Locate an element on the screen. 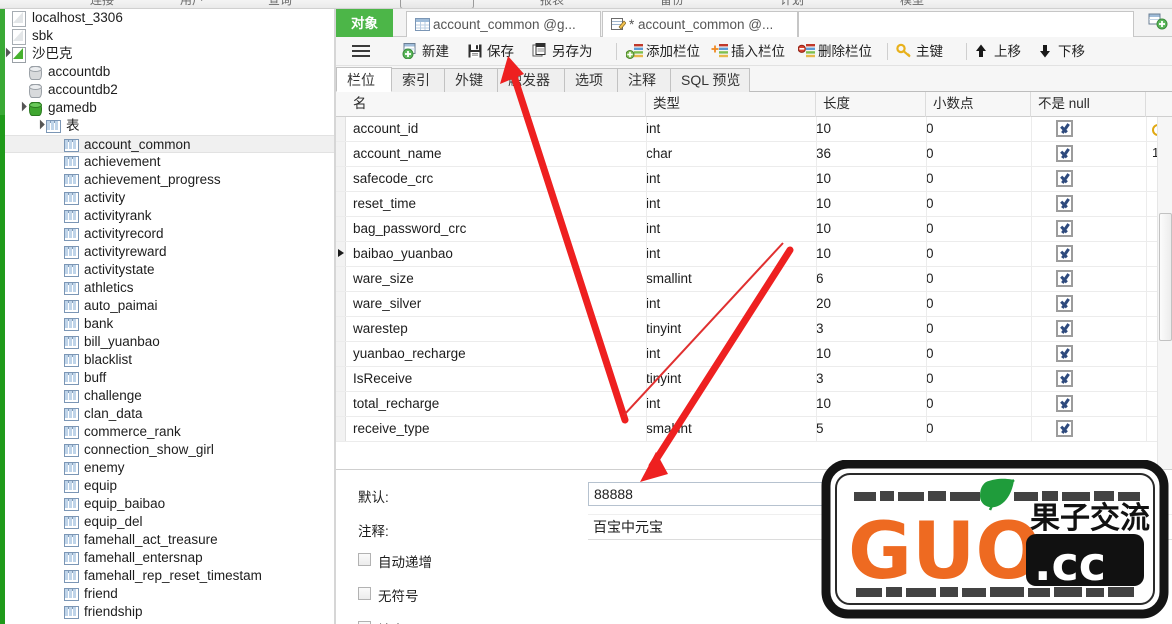  cell-field-name: baibao_yuanbao is located at coordinates (498, 254).